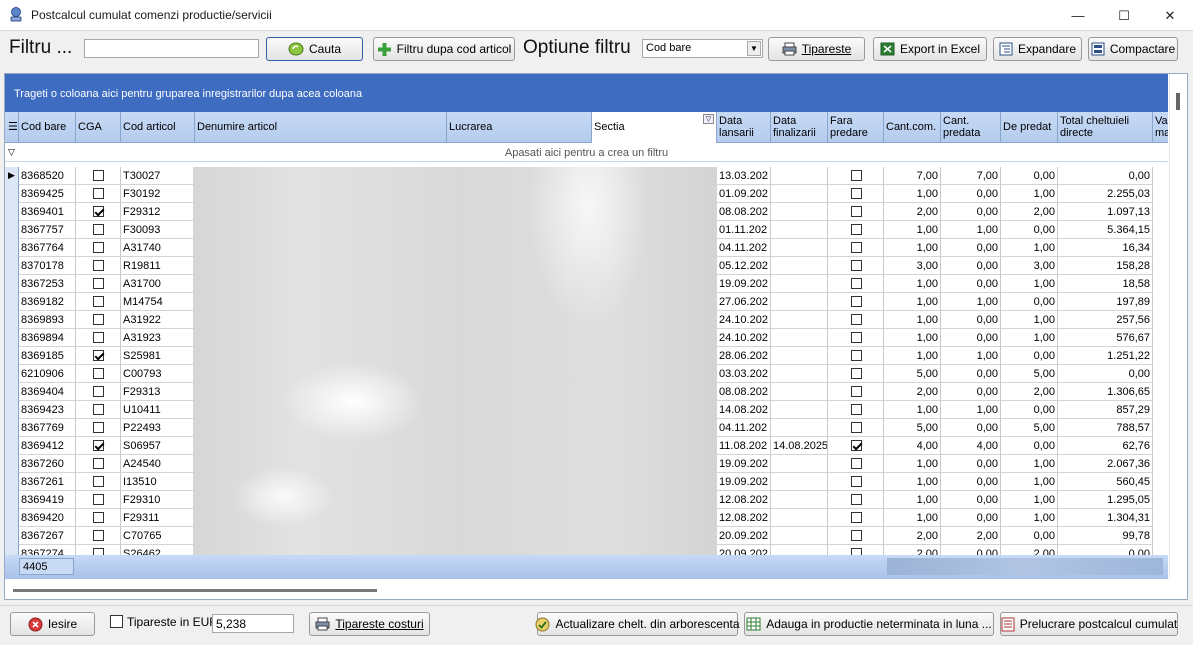  What do you see at coordinates (369, 624) in the screenshot?
I see `tipareste-costuri-button: Tipareste costuri` at bounding box center [369, 624].